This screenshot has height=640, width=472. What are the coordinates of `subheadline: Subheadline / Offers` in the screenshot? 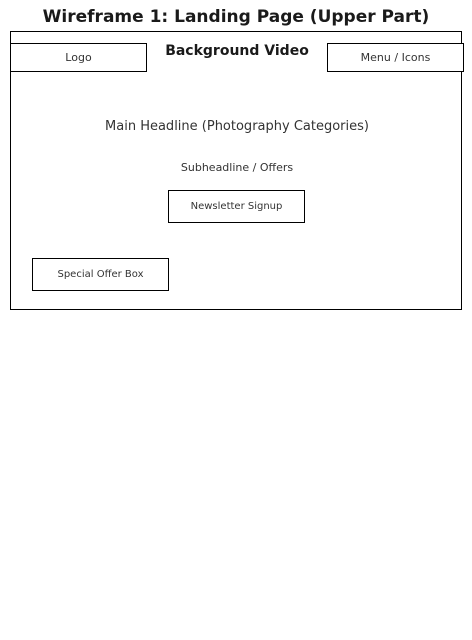 It's located at (237, 167).